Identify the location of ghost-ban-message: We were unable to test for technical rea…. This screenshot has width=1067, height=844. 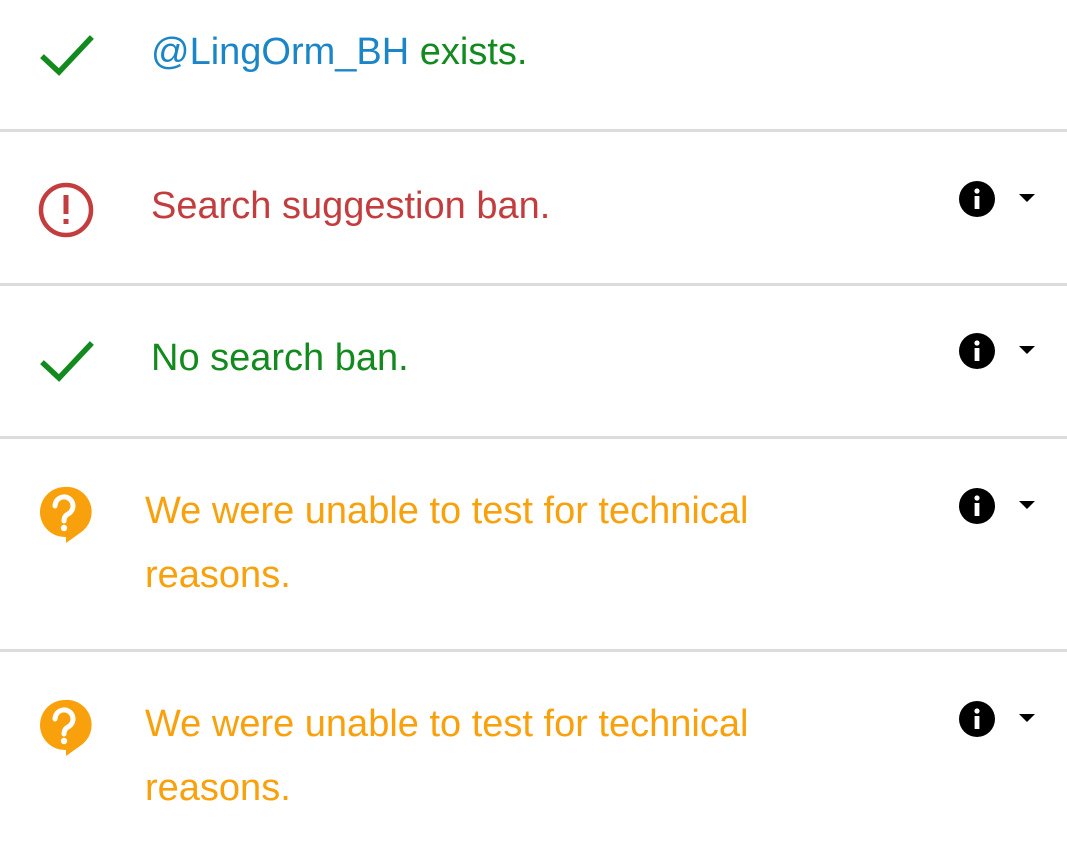
(447, 543).